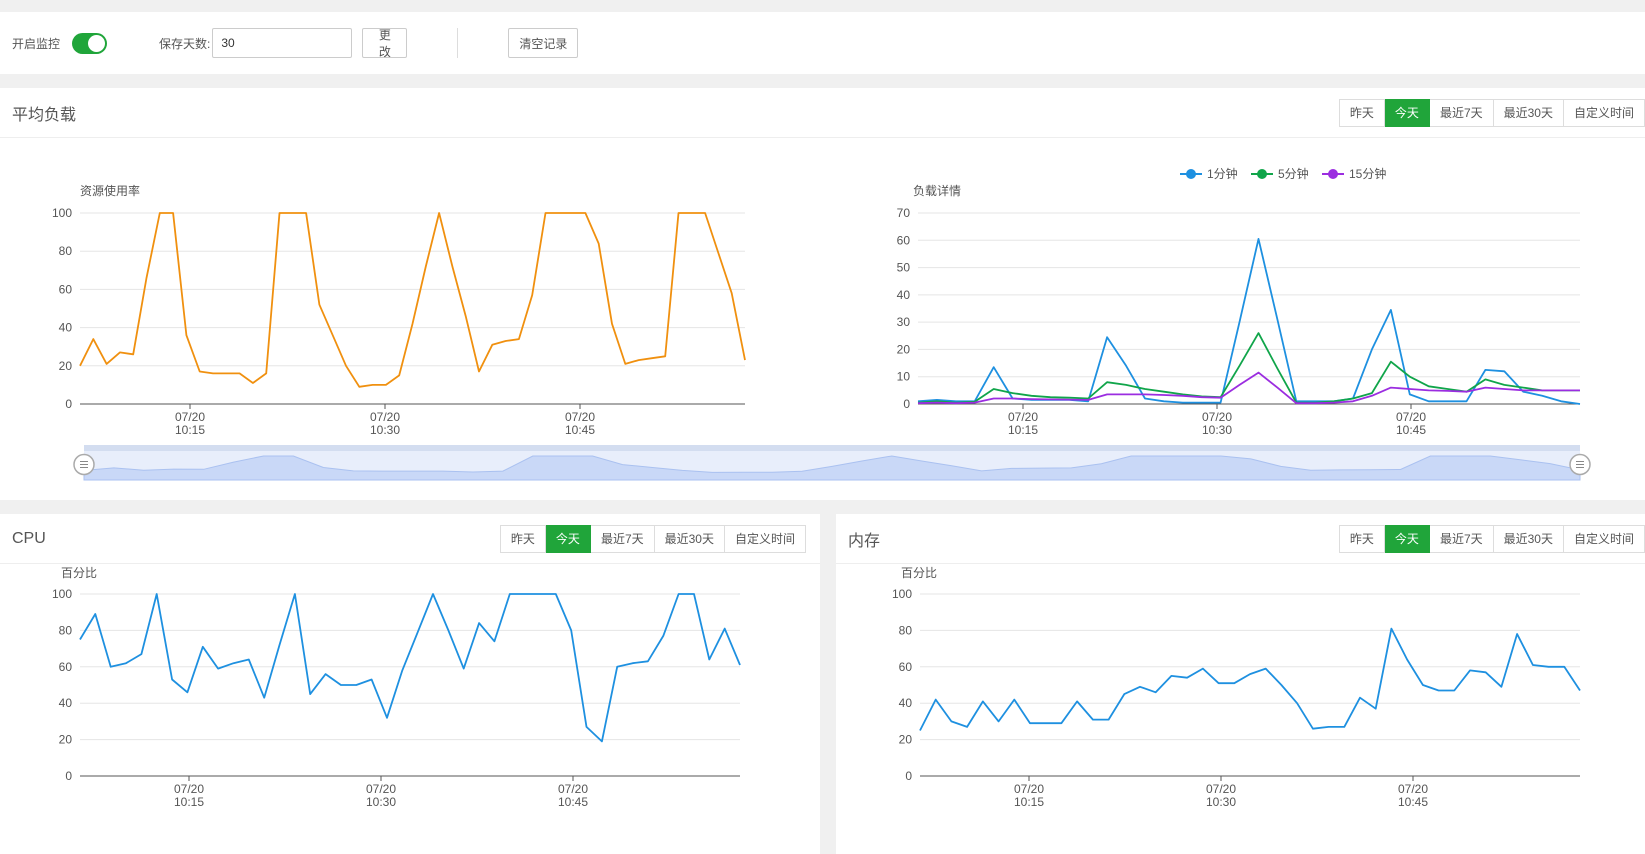  Describe the element at coordinates (36, 43) in the screenshot. I see `monitor-toggle-label: 开启监控` at that location.